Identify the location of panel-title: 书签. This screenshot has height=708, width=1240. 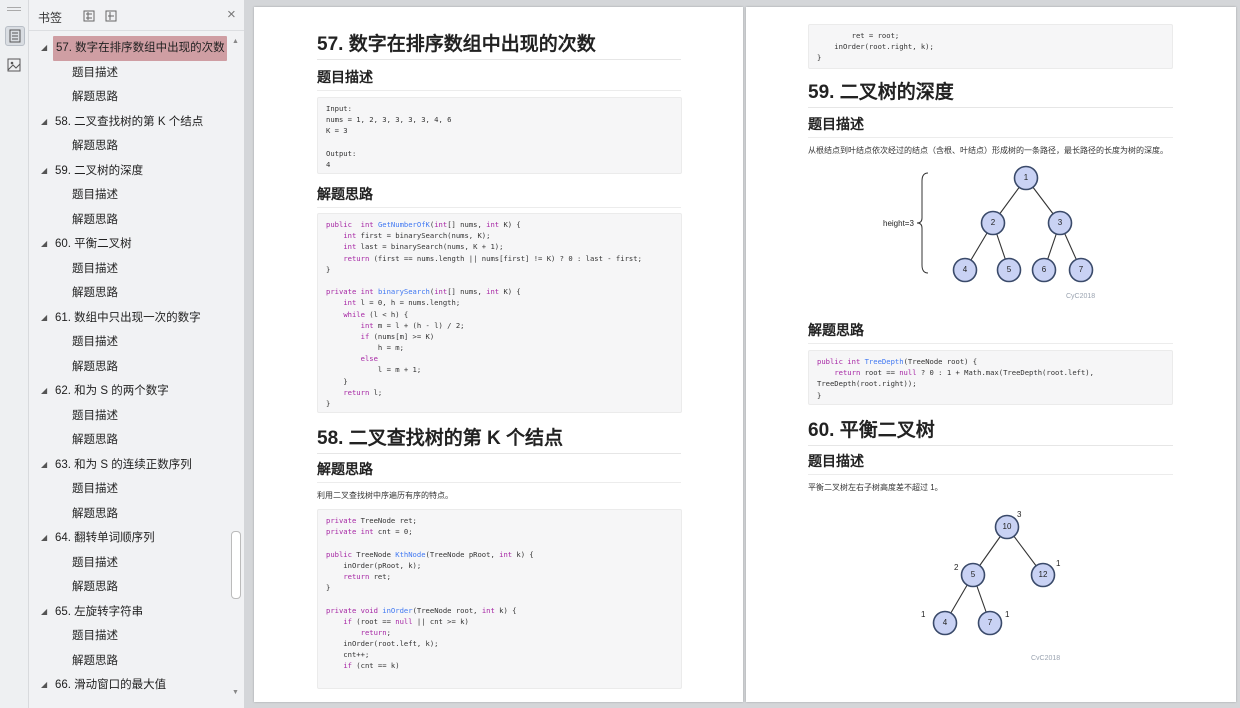
(50, 18).